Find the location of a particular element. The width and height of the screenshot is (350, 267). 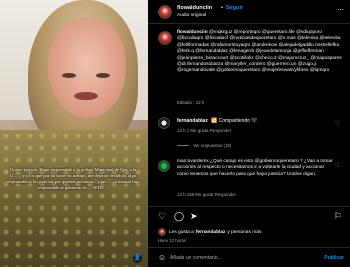

comment-username: fernandablaz is located at coordinates (192, 121).